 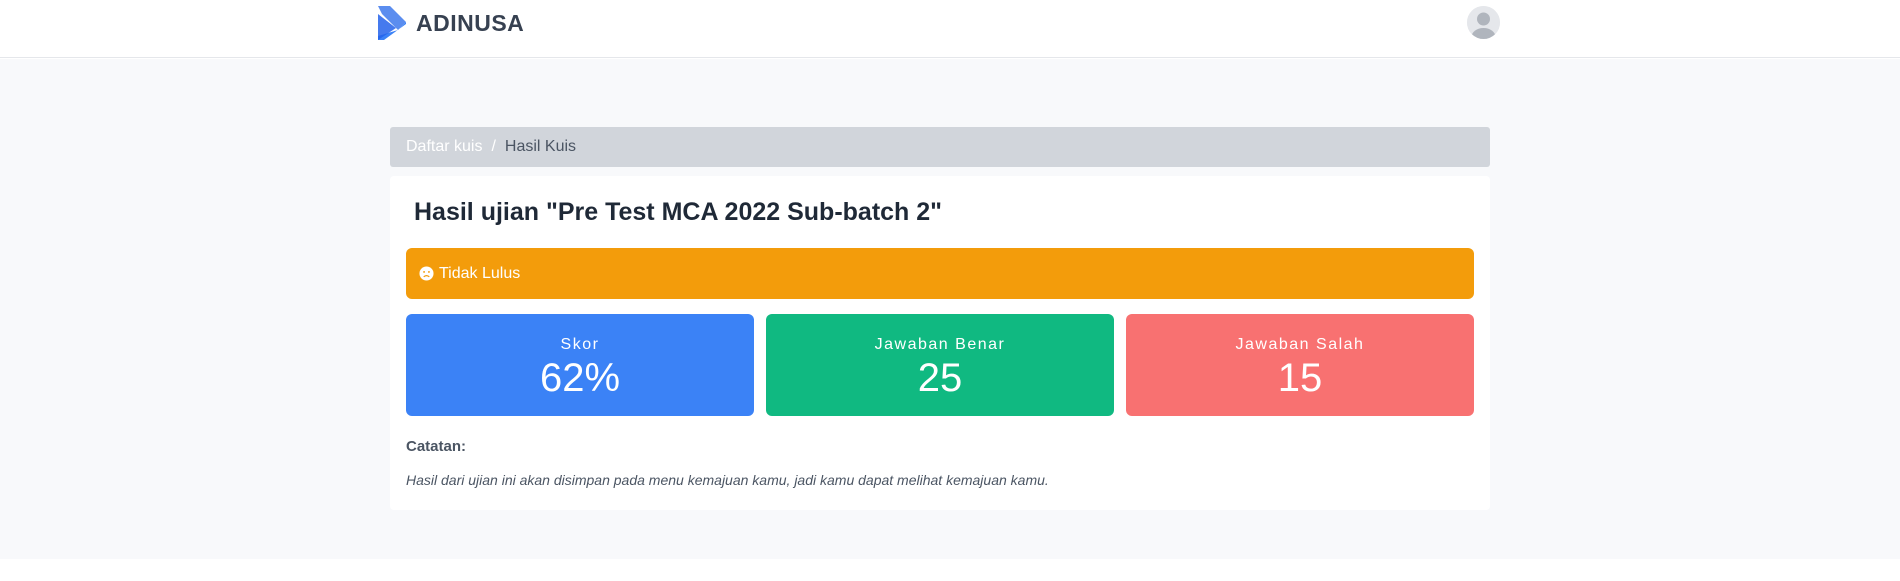 I want to click on wrong-answers-card: Jawaban Salah 15, so click(x=1300, y=365).